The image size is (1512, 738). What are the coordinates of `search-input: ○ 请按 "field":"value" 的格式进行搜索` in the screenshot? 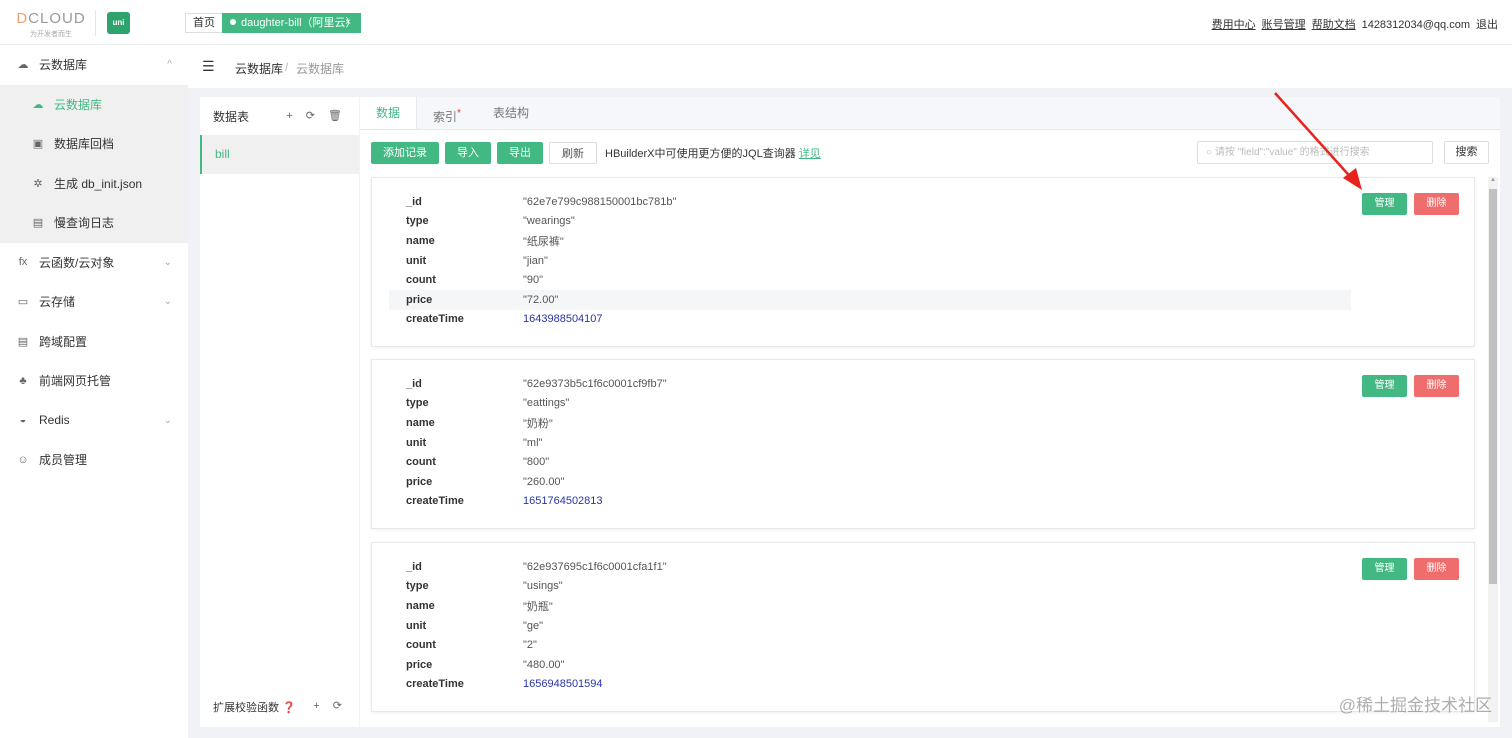 It's located at (1315, 152).